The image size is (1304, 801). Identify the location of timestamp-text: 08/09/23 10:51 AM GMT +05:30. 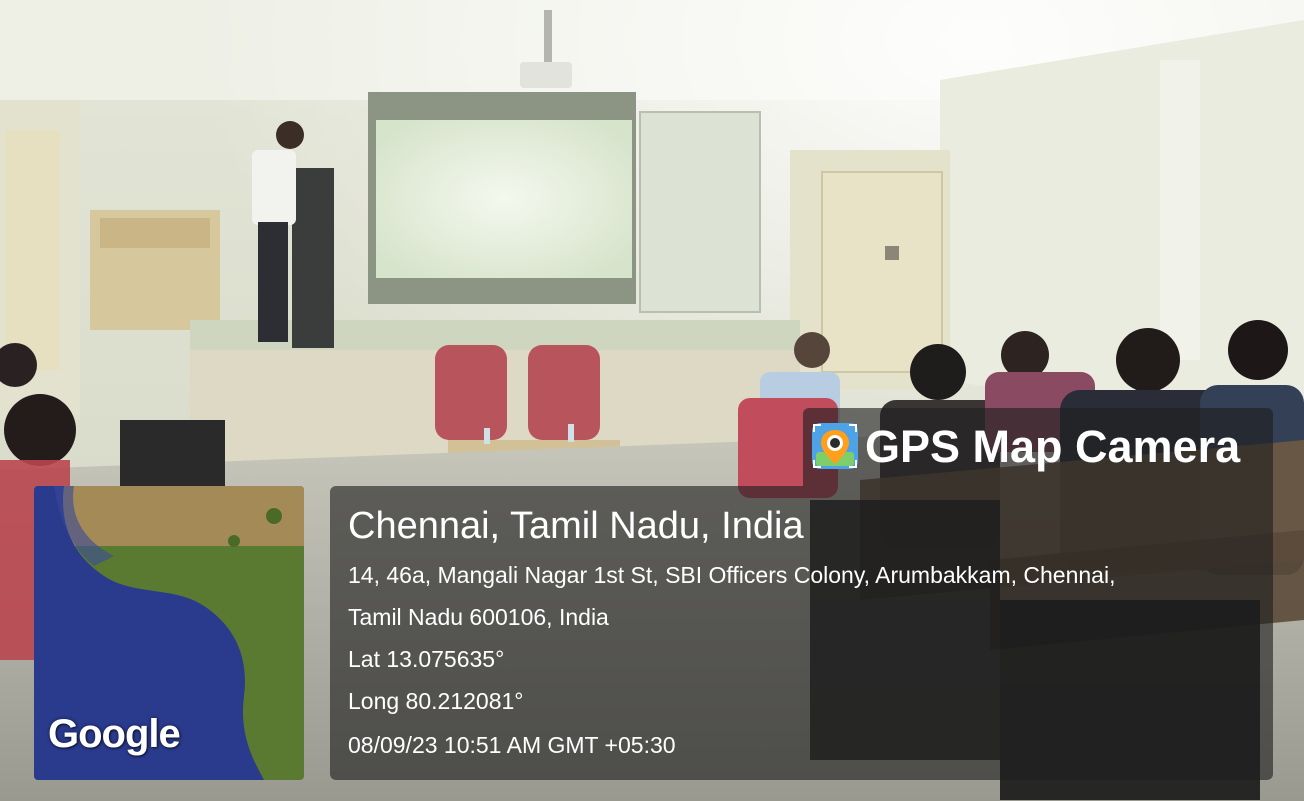
(512, 745).